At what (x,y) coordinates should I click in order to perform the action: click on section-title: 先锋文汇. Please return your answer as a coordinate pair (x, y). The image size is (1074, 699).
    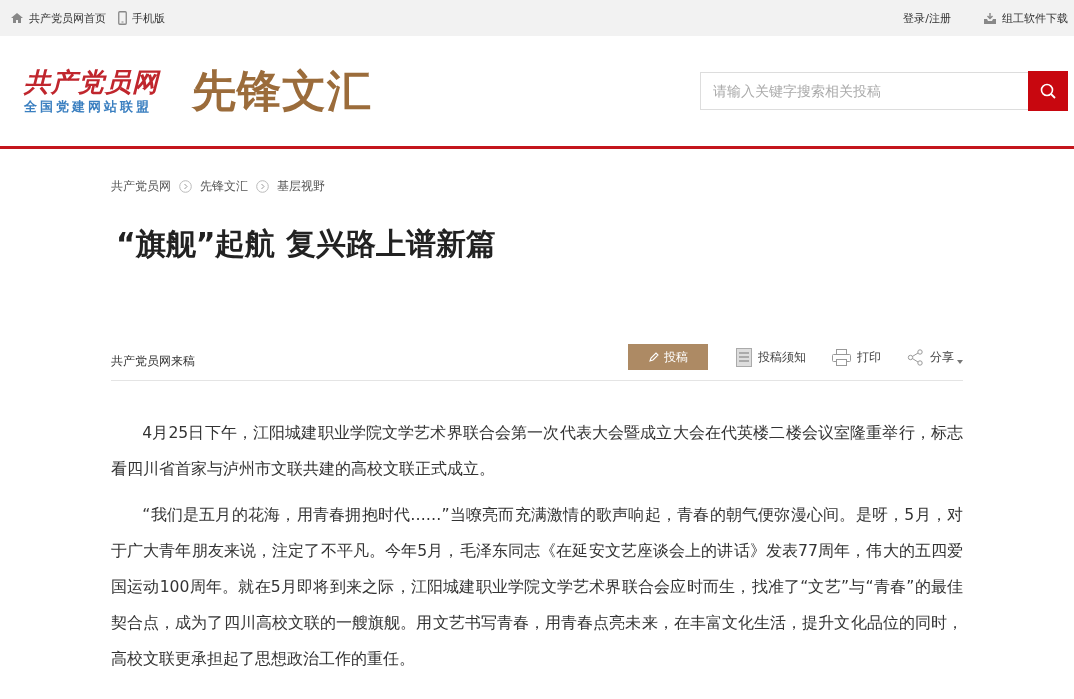
    Looking at the image, I should click on (282, 90).